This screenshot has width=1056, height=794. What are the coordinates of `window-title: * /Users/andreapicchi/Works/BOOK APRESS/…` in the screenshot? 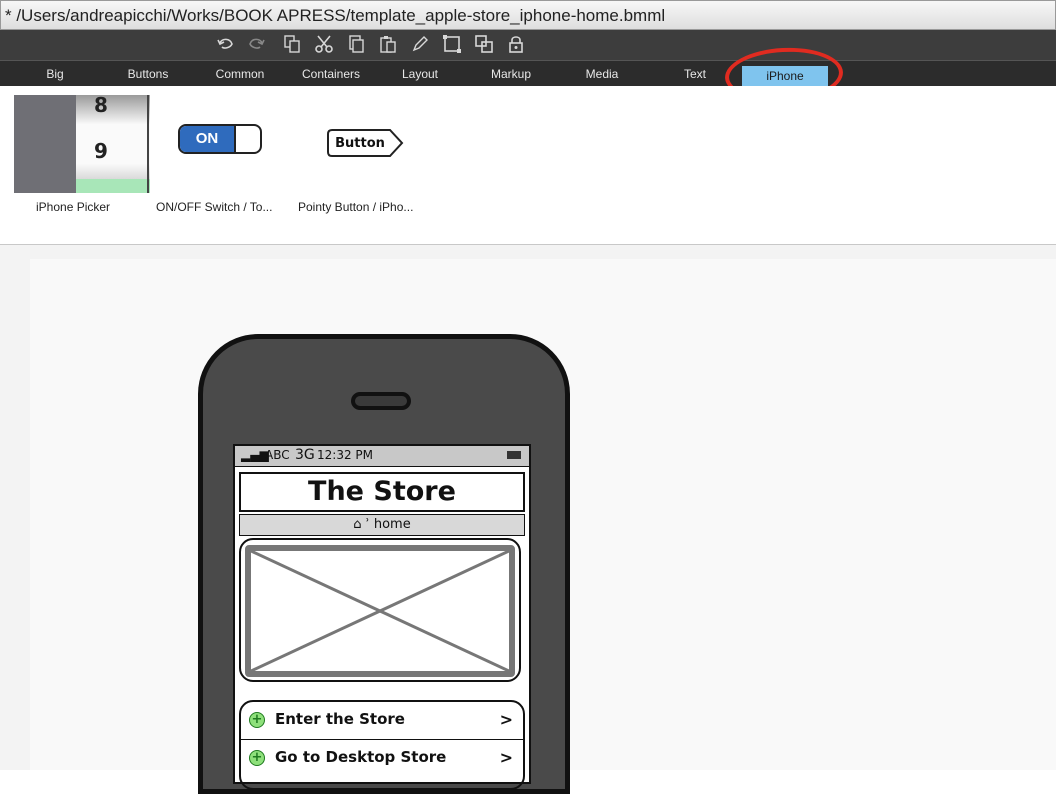 It's located at (335, 15).